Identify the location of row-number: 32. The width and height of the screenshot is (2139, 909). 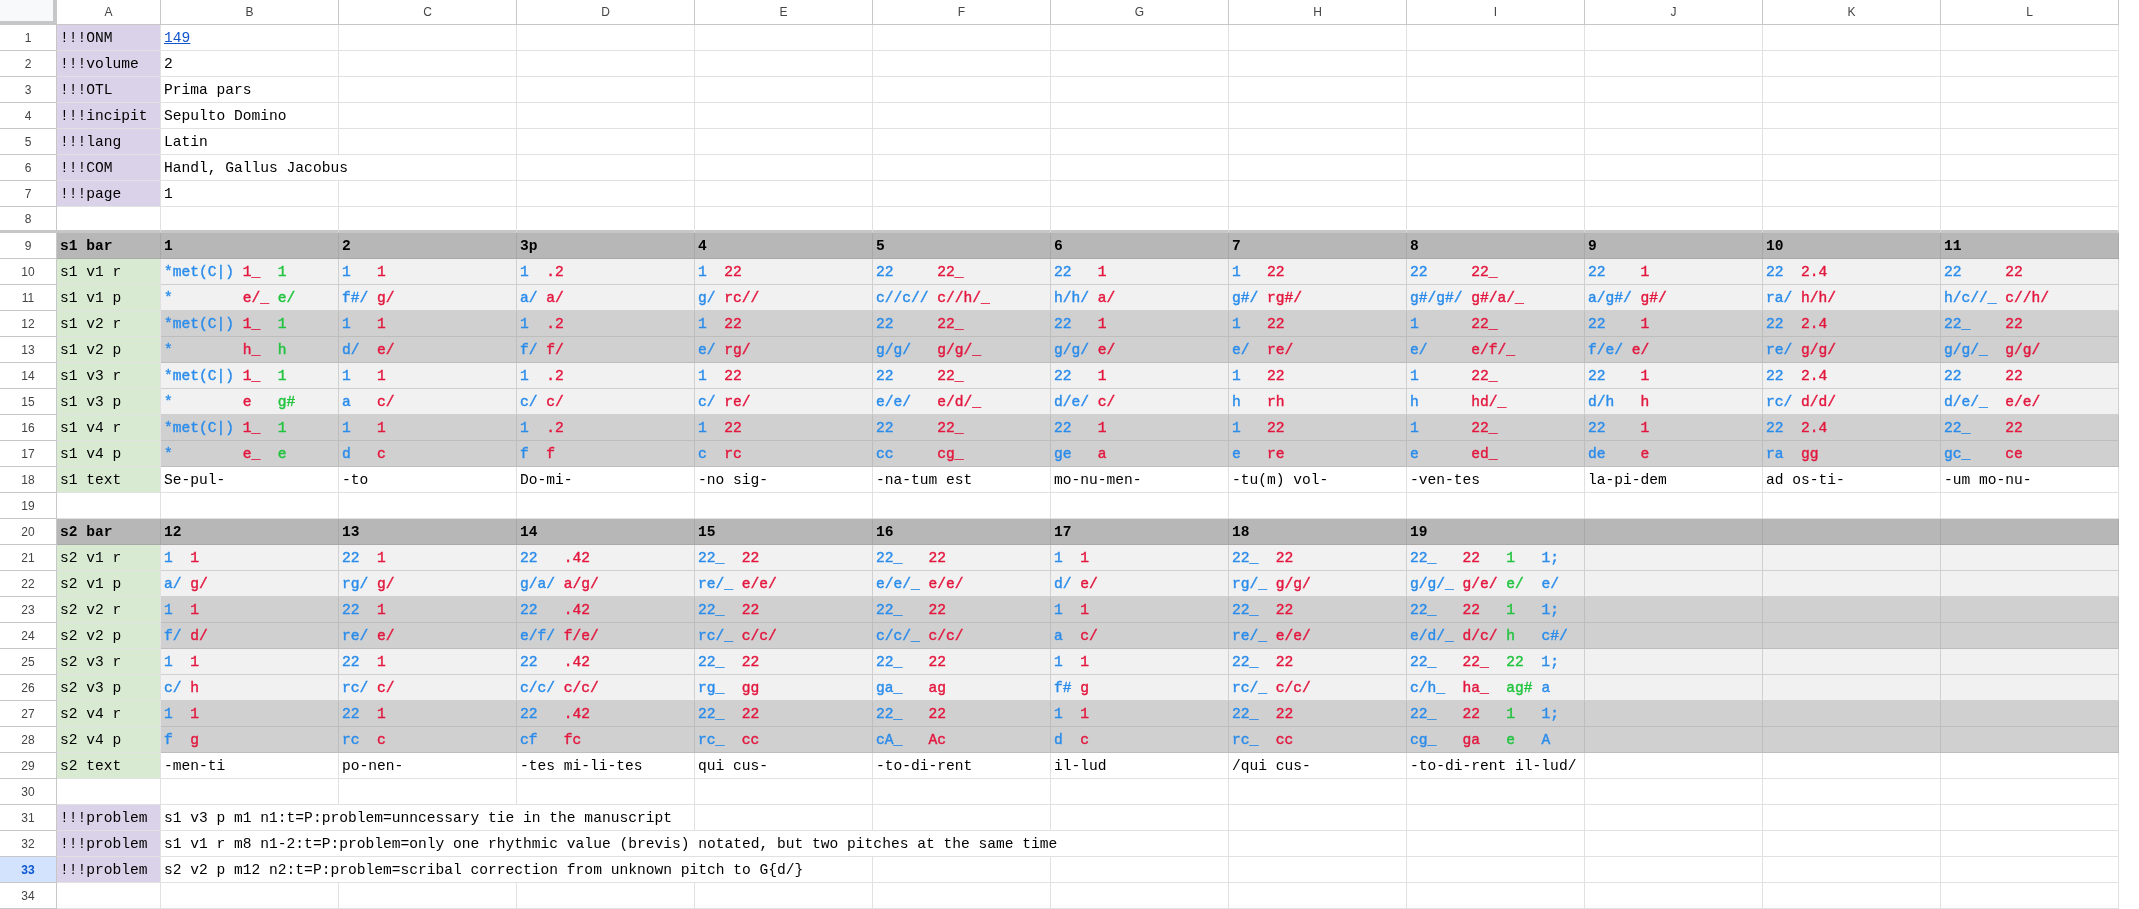
(28, 844).